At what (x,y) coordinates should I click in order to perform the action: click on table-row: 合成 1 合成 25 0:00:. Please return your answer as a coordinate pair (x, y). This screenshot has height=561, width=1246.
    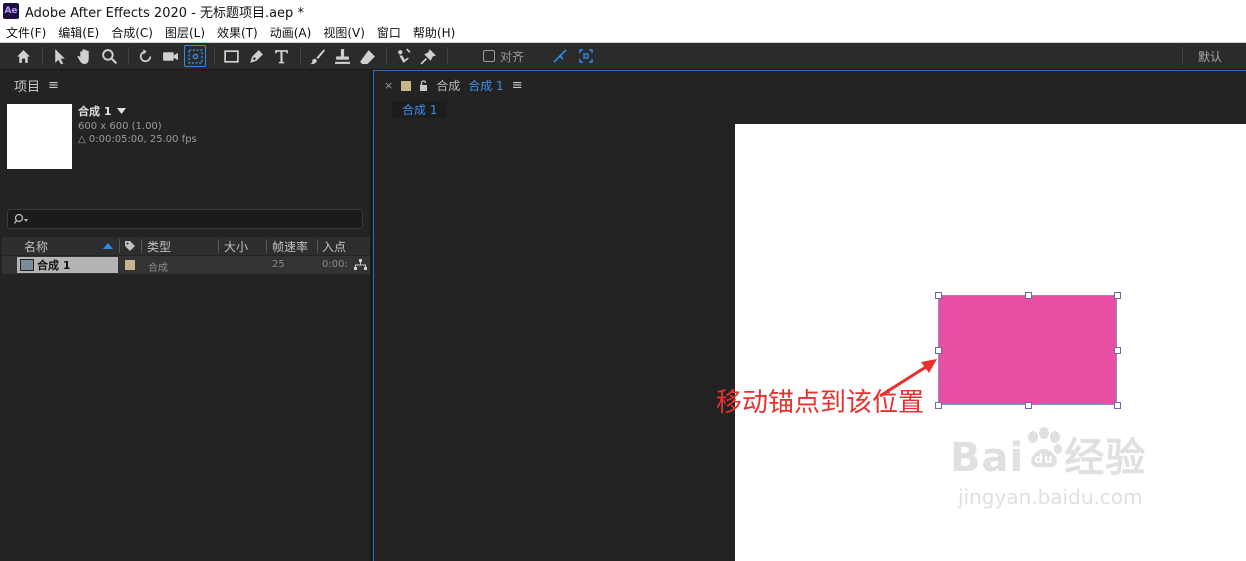
    Looking at the image, I should click on (186, 265).